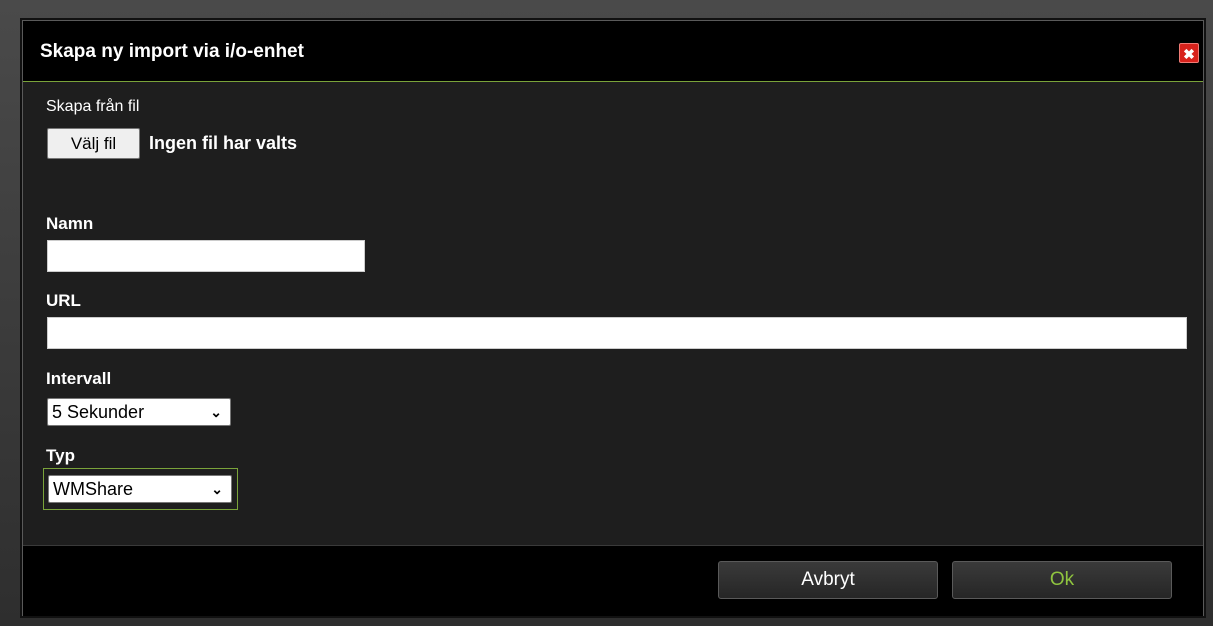 This screenshot has width=1213, height=626. What do you see at coordinates (1062, 580) in the screenshot?
I see `ok-button: Ok` at bounding box center [1062, 580].